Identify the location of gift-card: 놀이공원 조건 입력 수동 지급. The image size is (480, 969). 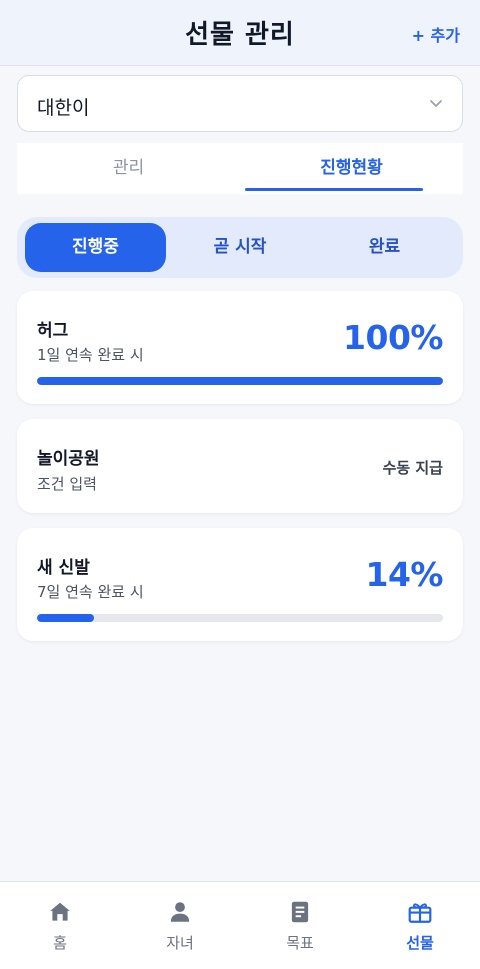
(240, 466).